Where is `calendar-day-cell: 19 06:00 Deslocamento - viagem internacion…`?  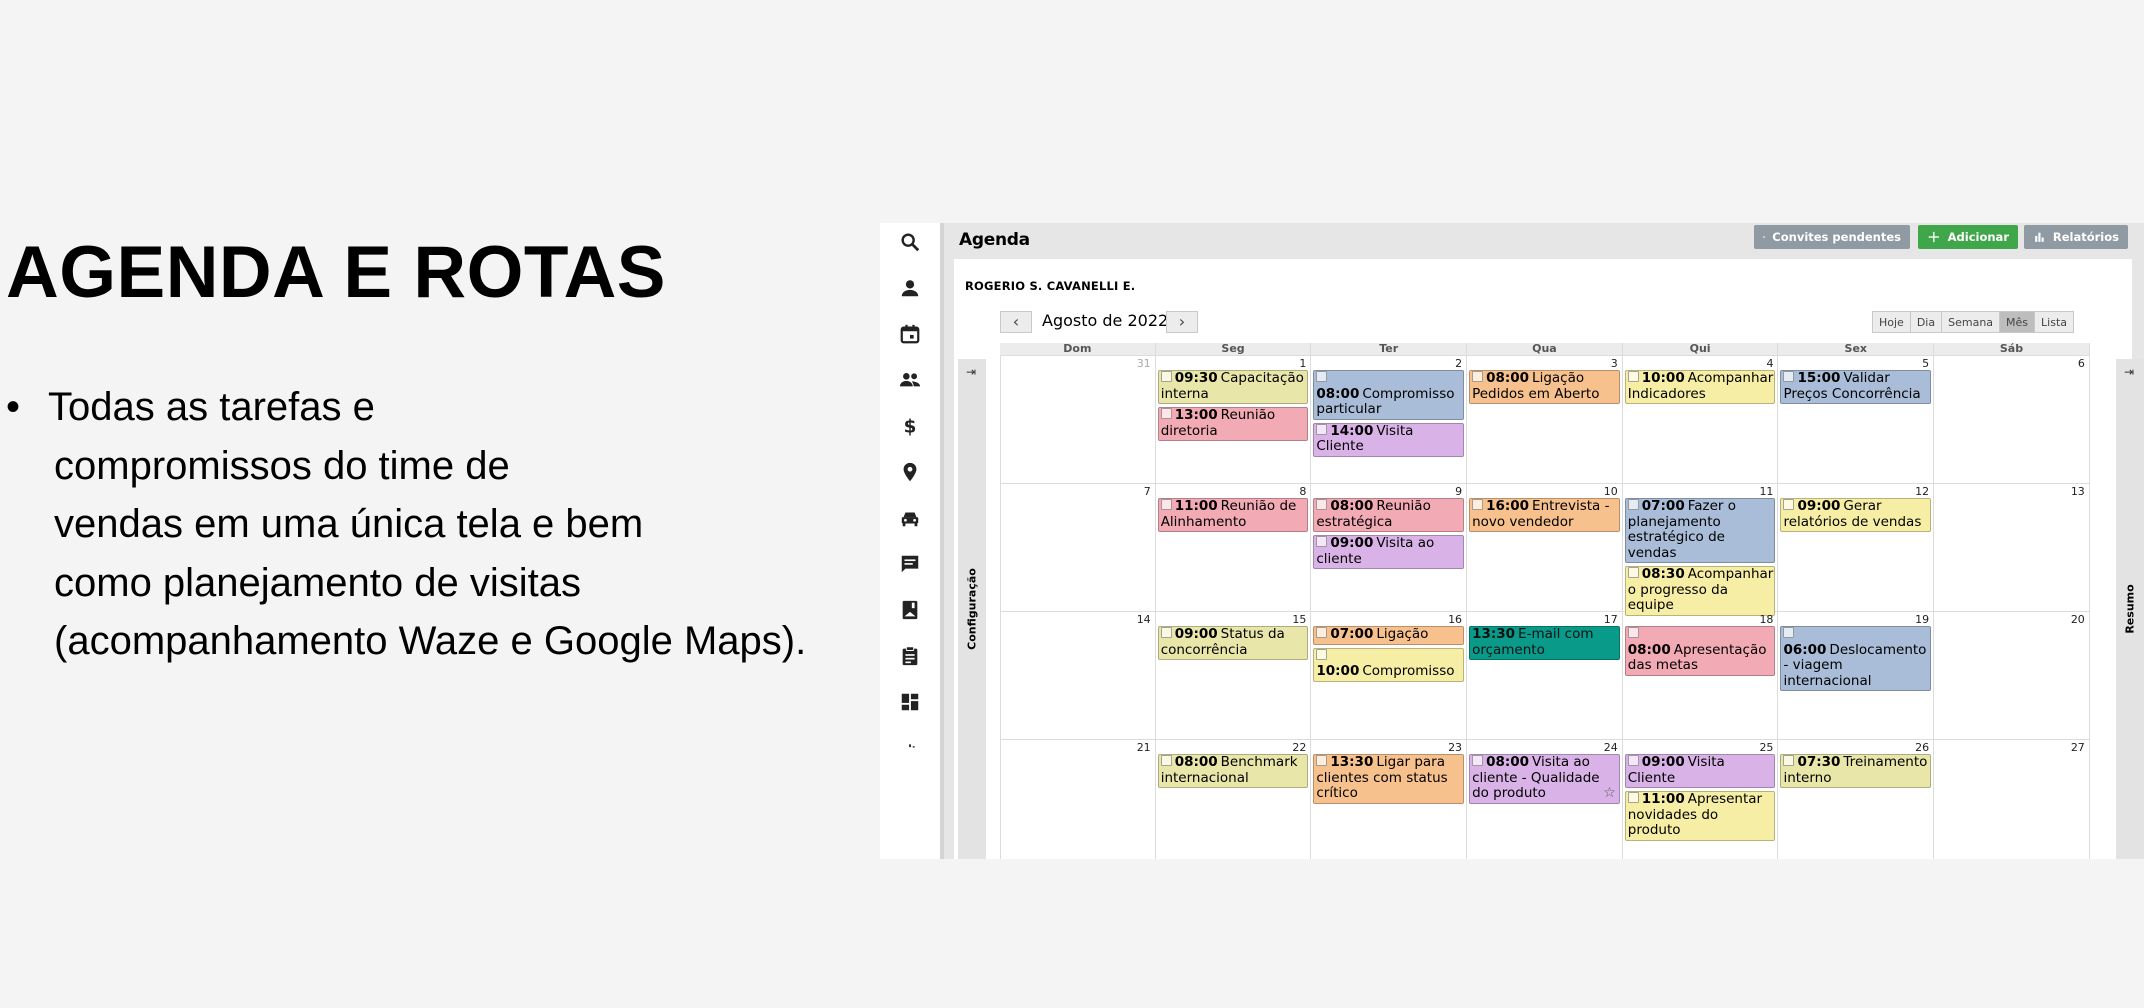
calendar-day-cell: 19 06:00 Deslocamento - viagem internacion… is located at coordinates (1856, 675).